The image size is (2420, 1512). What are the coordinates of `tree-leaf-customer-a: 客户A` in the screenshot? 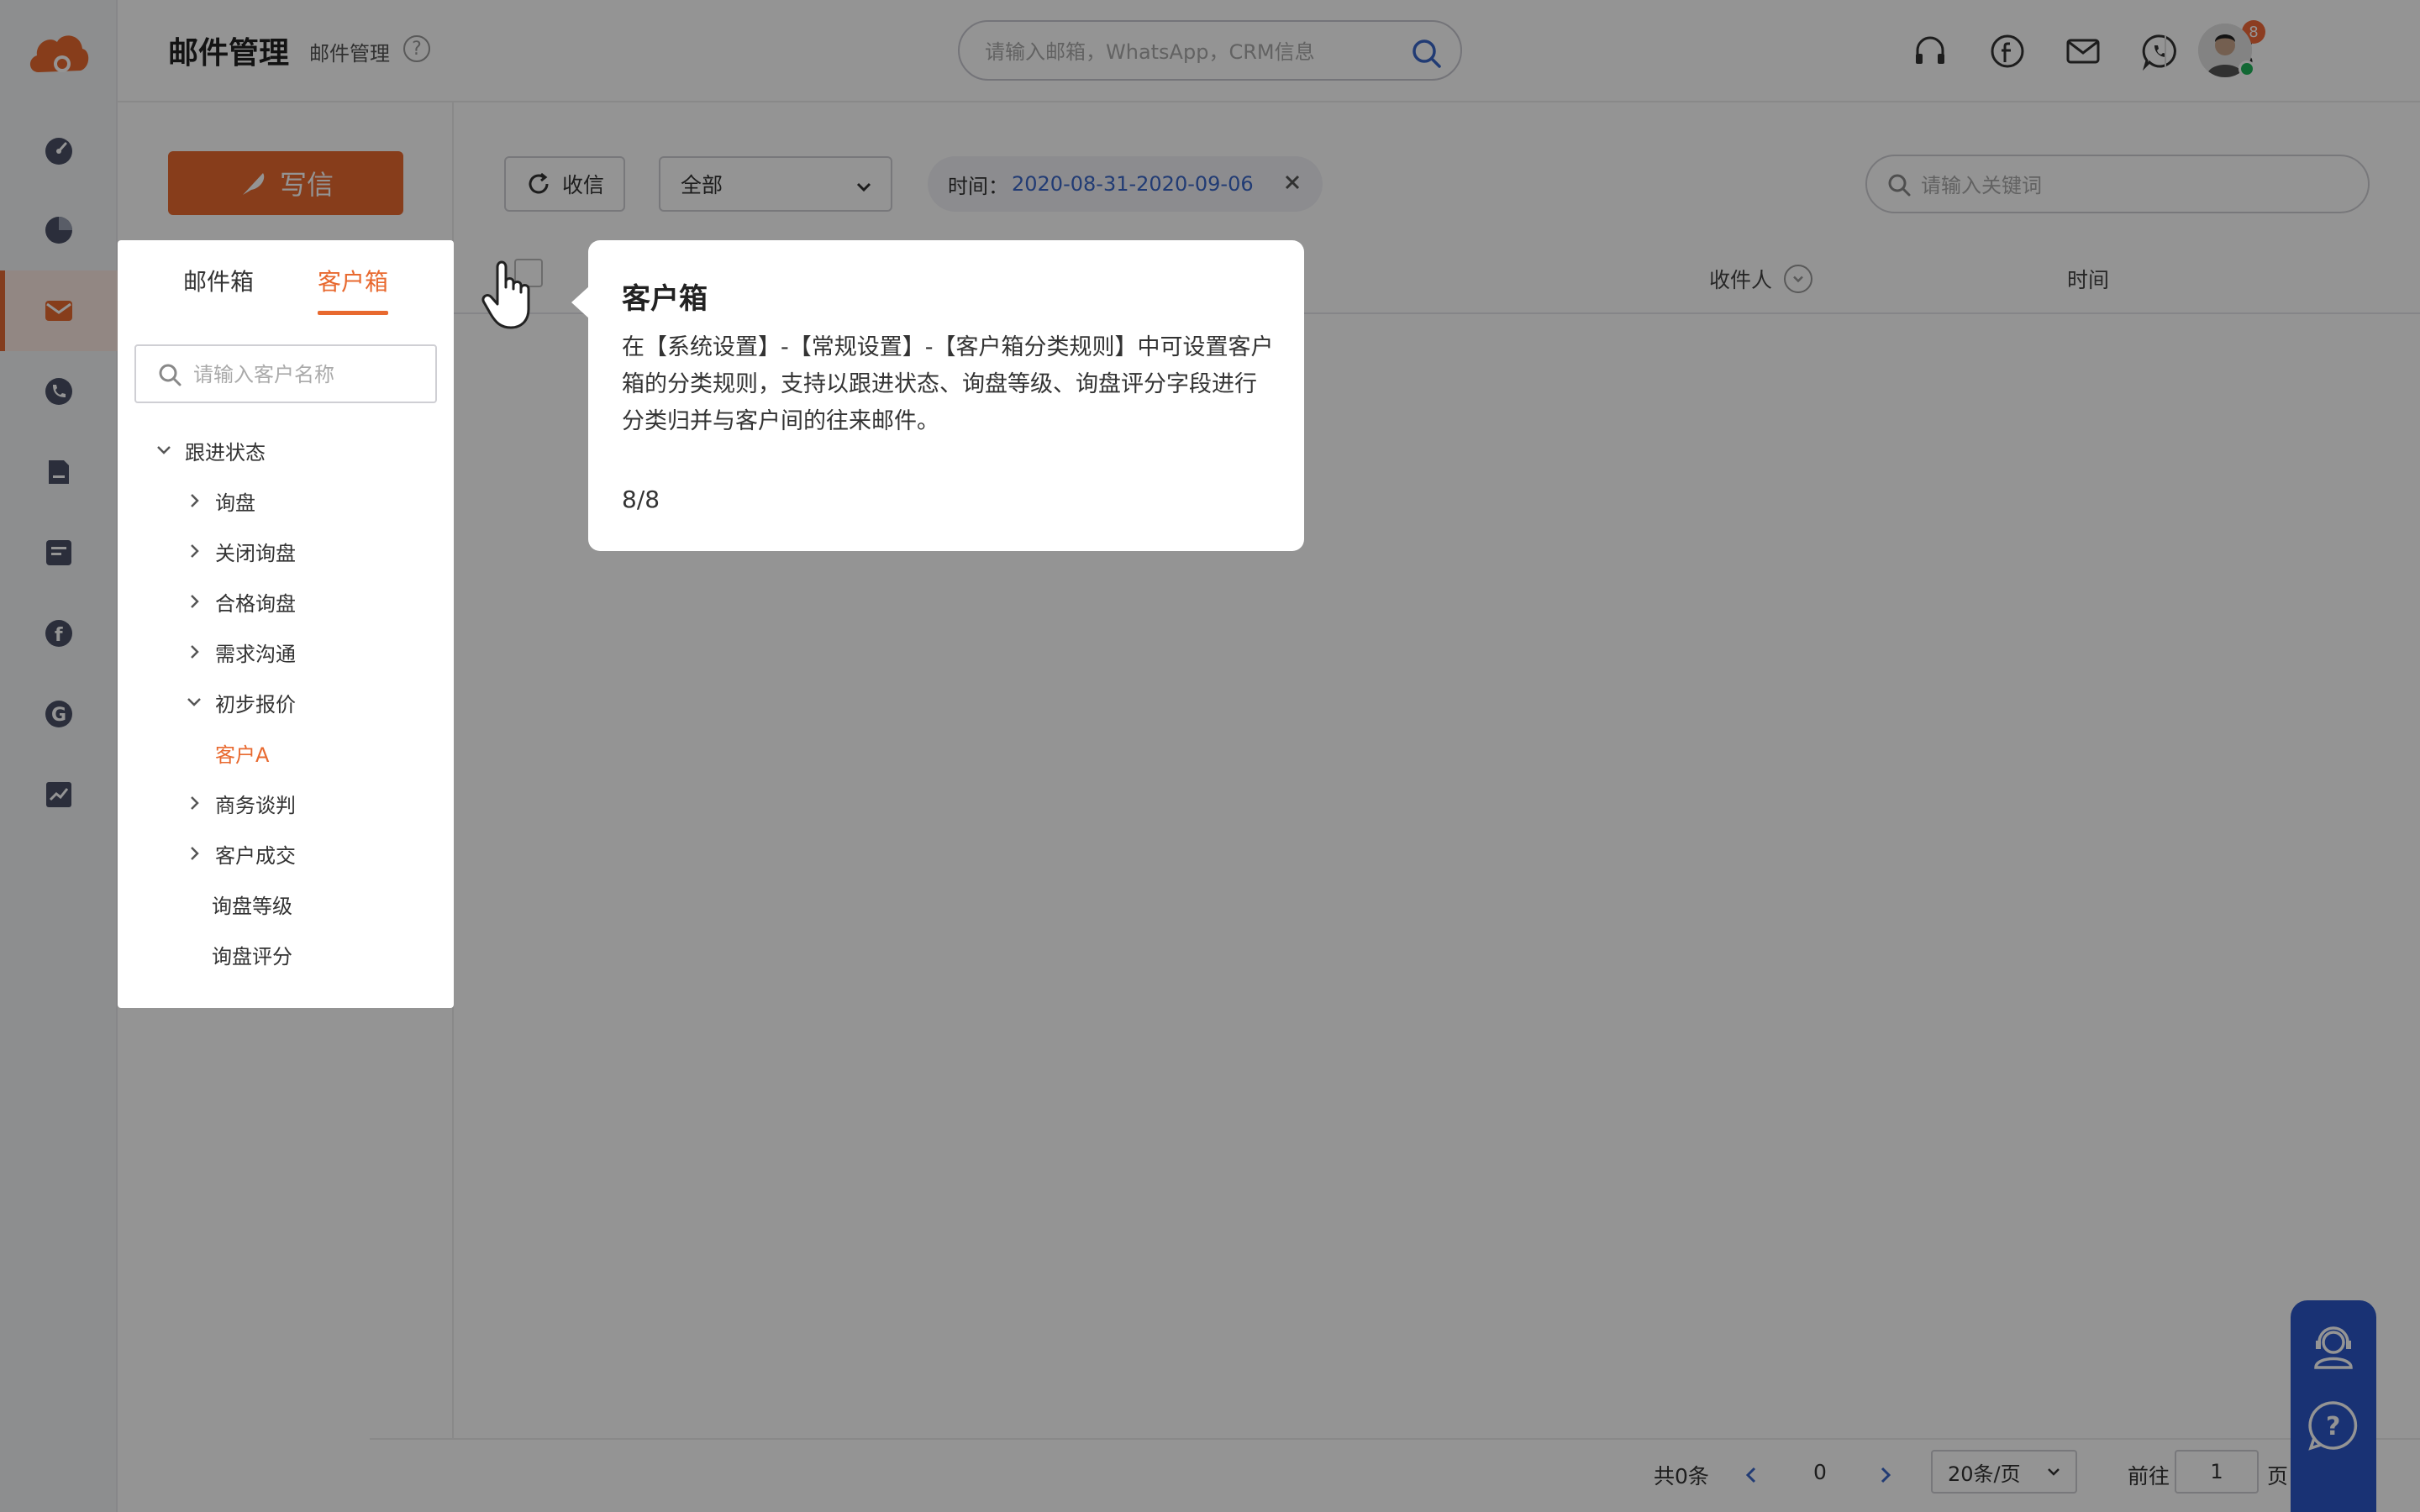 It's located at (242, 752).